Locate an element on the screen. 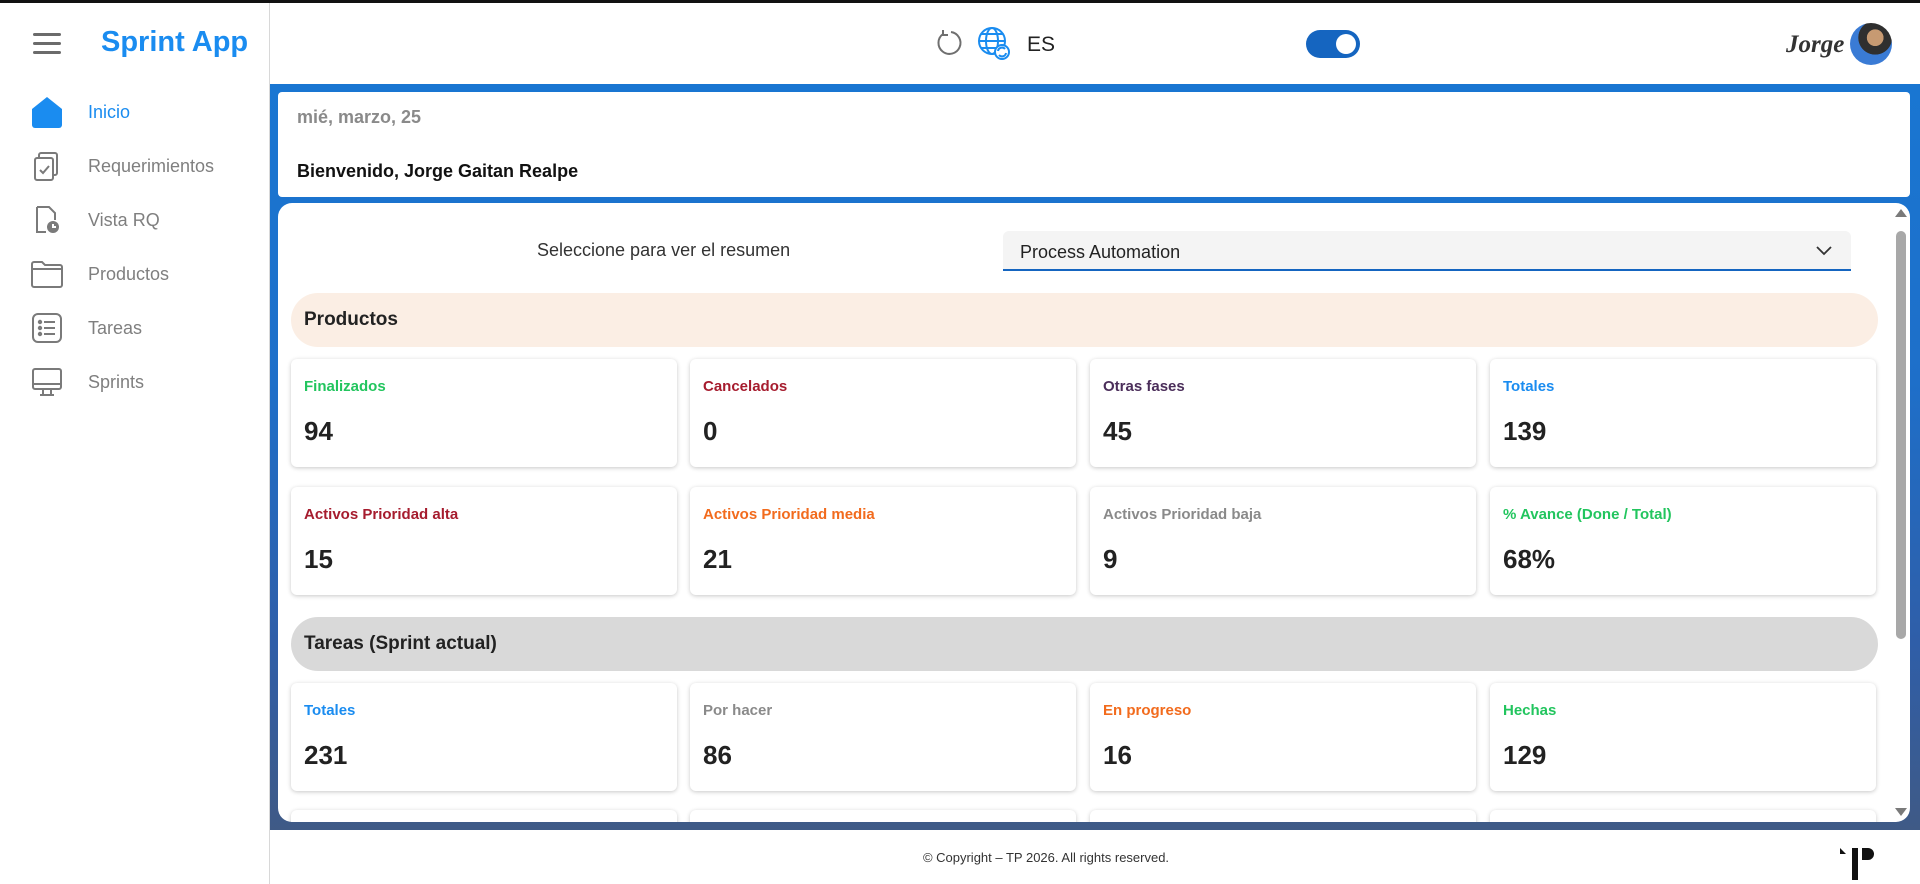 This screenshot has height=884, width=1920. stat-card-otras-fases: Otras fases 45 is located at coordinates (1283, 413).